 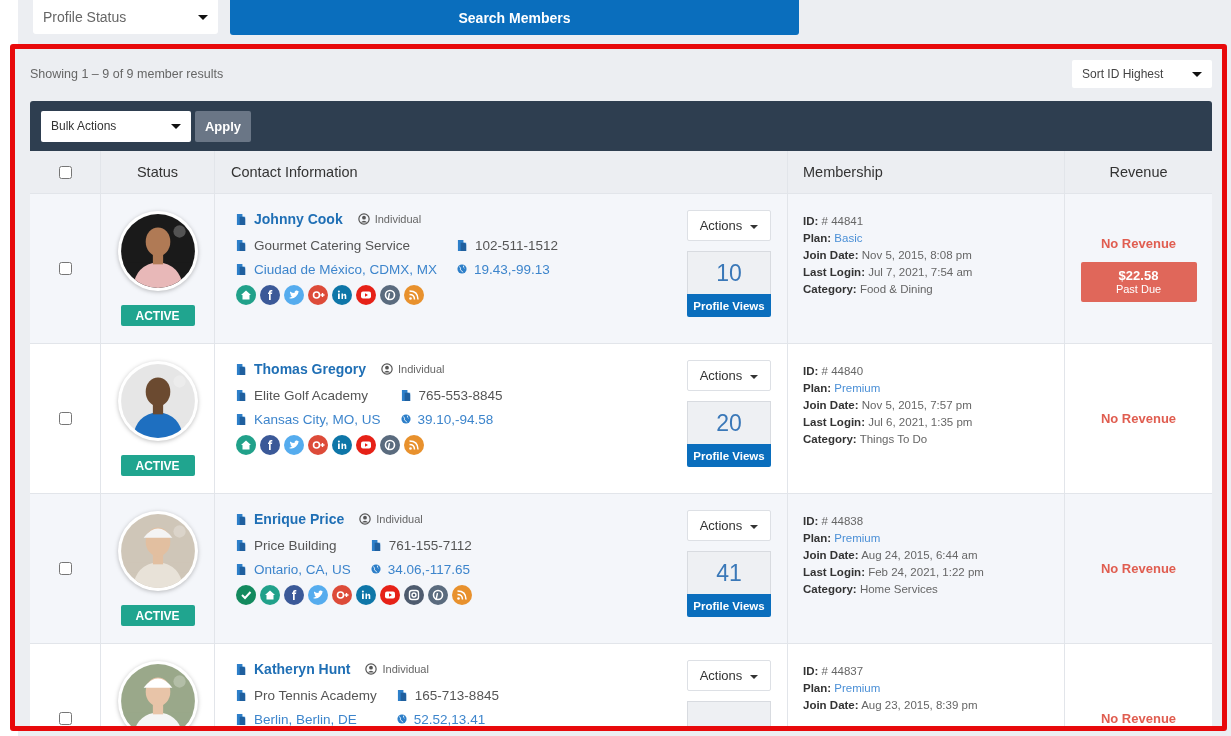 What do you see at coordinates (834, 521) in the screenshot?
I see `membership-detail: ID: # 44838` at bounding box center [834, 521].